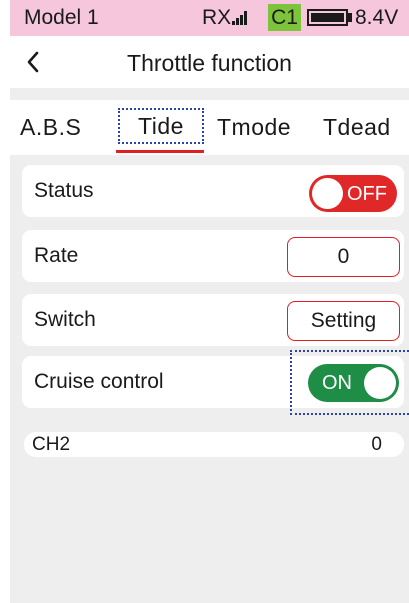 The image size is (409, 603). Describe the element at coordinates (213, 256) in the screenshot. I see `rate-row: Rate 0` at that location.